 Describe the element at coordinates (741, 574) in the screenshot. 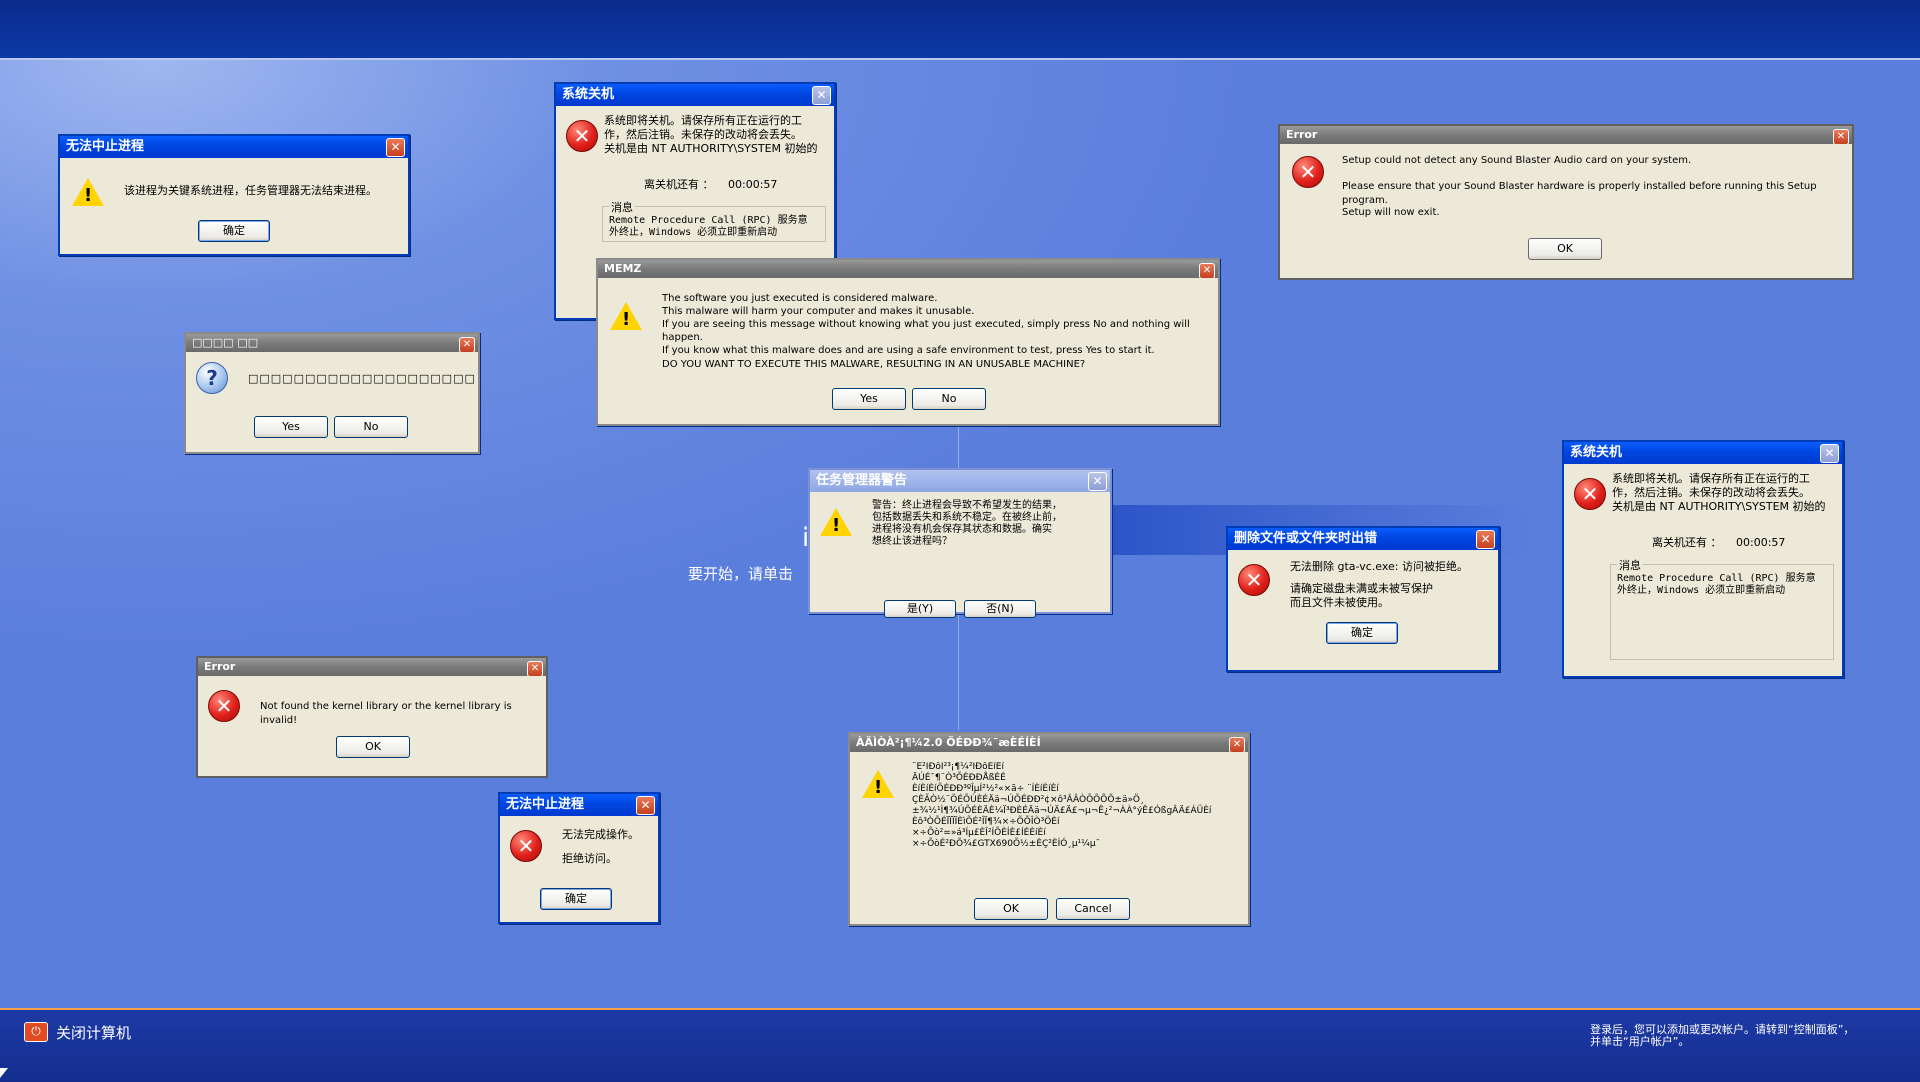

I see `start-instruction: 要开始，请单击` at that location.